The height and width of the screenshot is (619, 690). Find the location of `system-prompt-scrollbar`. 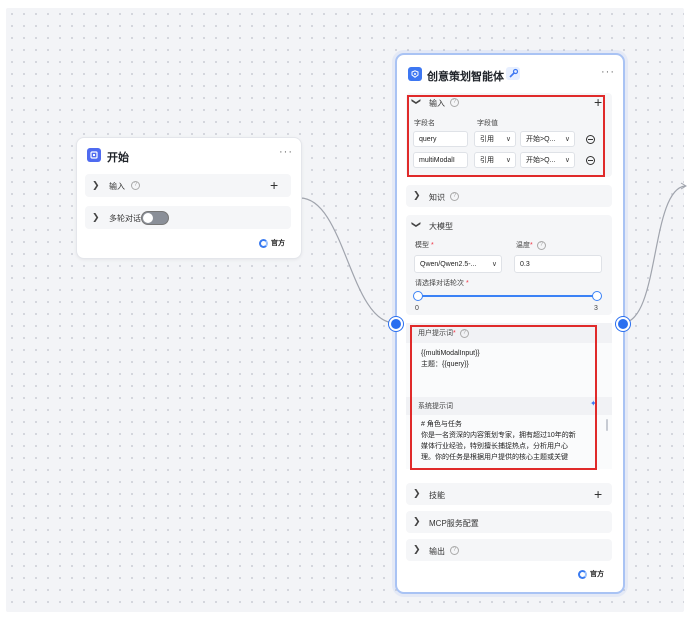

system-prompt-scrollbar is located at coordinates (607, 425).